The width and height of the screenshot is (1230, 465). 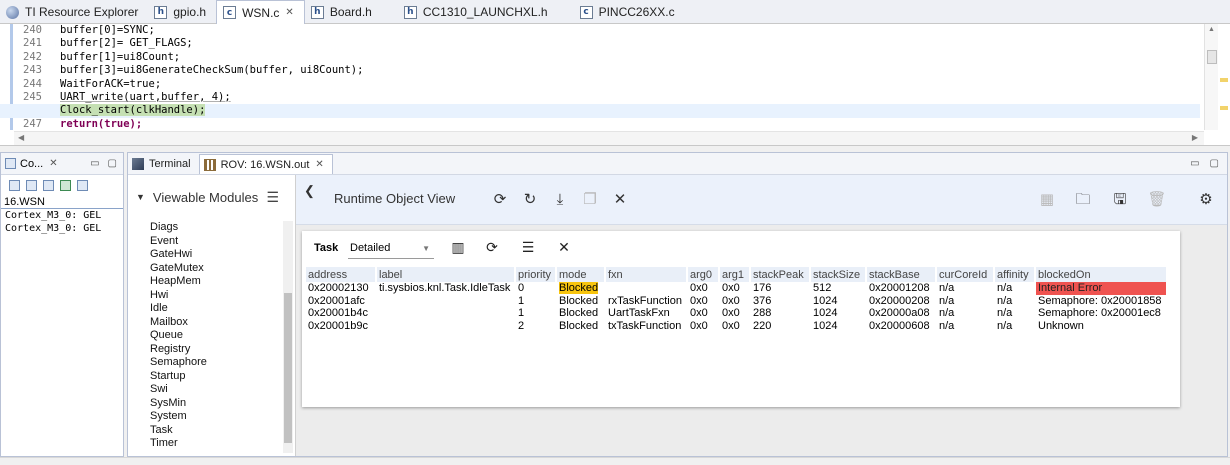 I want to click on module-item: Queue, so click(x=205, y=336).